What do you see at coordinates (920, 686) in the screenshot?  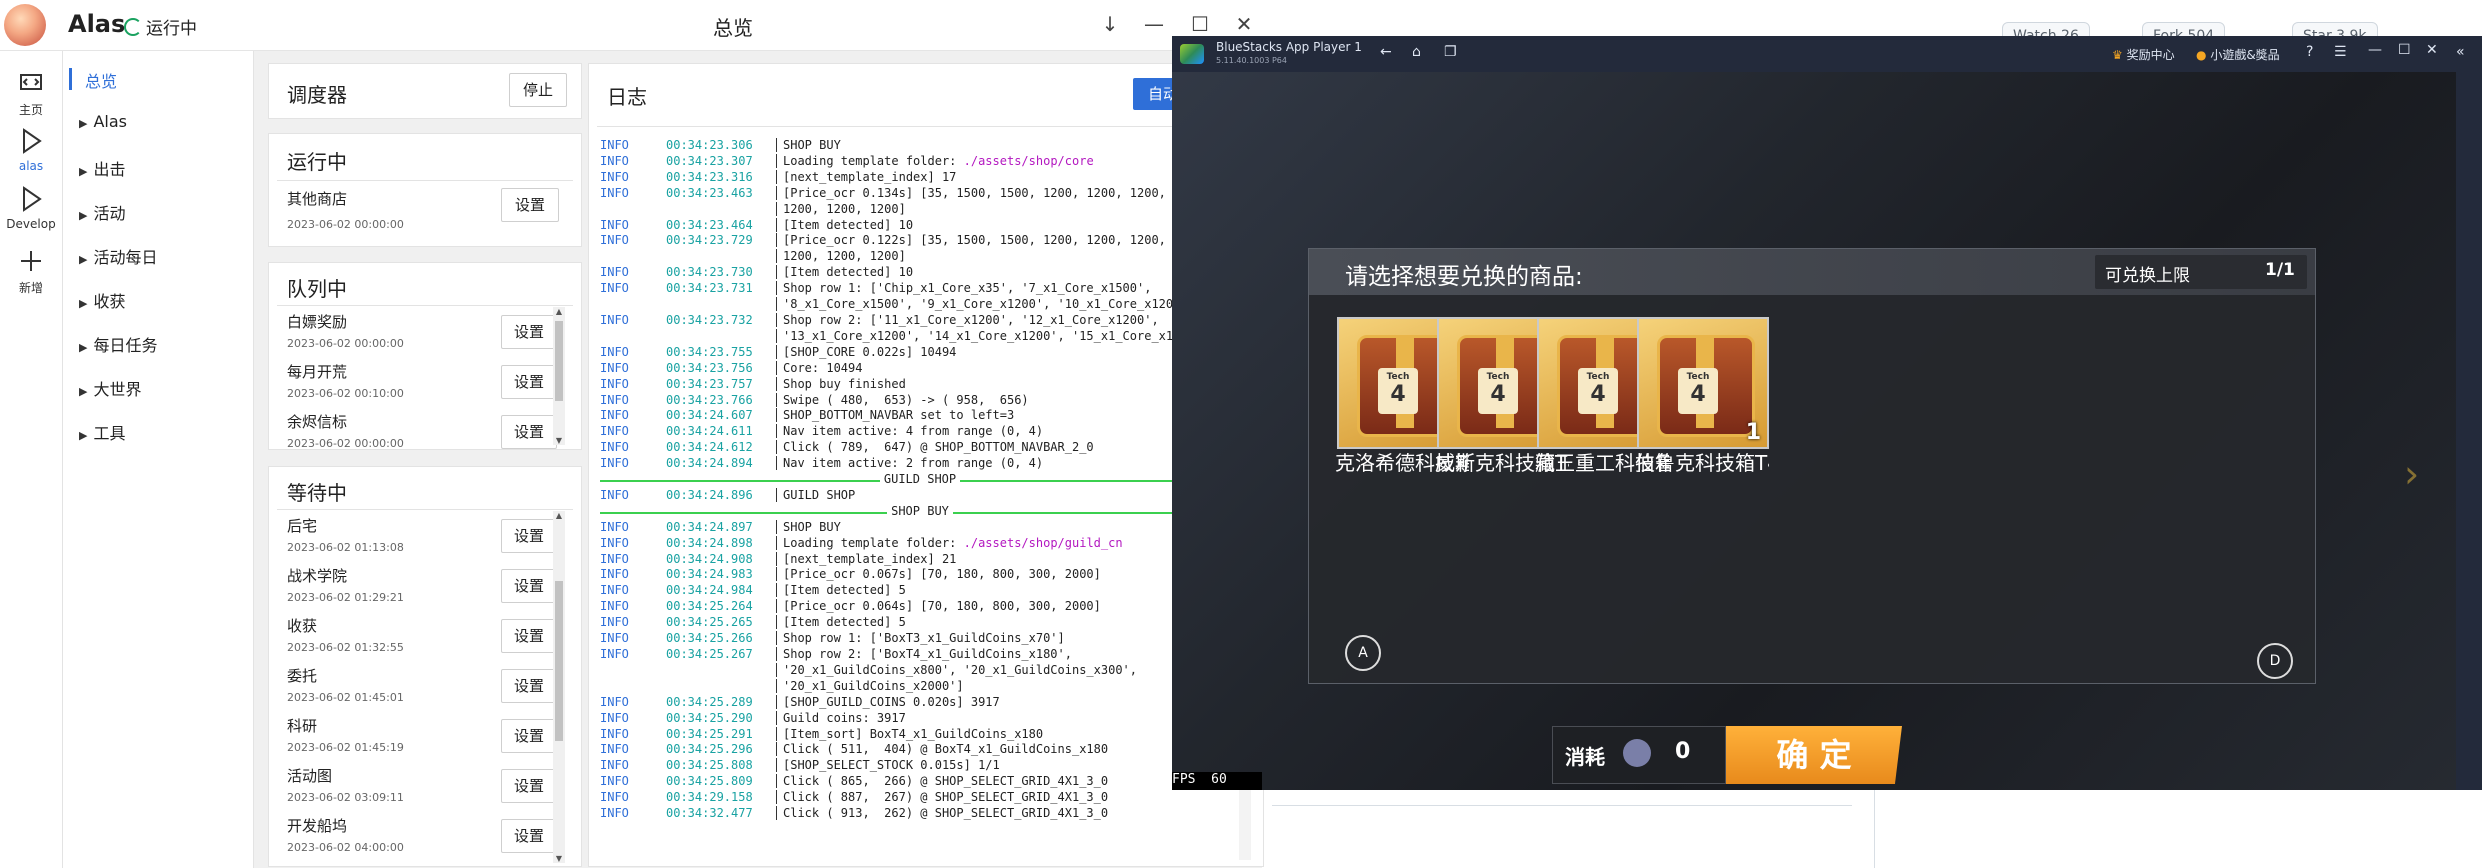 I see `log-line: '20_x1_GuildCoins_x2000']` at bounding box center [920, 686].